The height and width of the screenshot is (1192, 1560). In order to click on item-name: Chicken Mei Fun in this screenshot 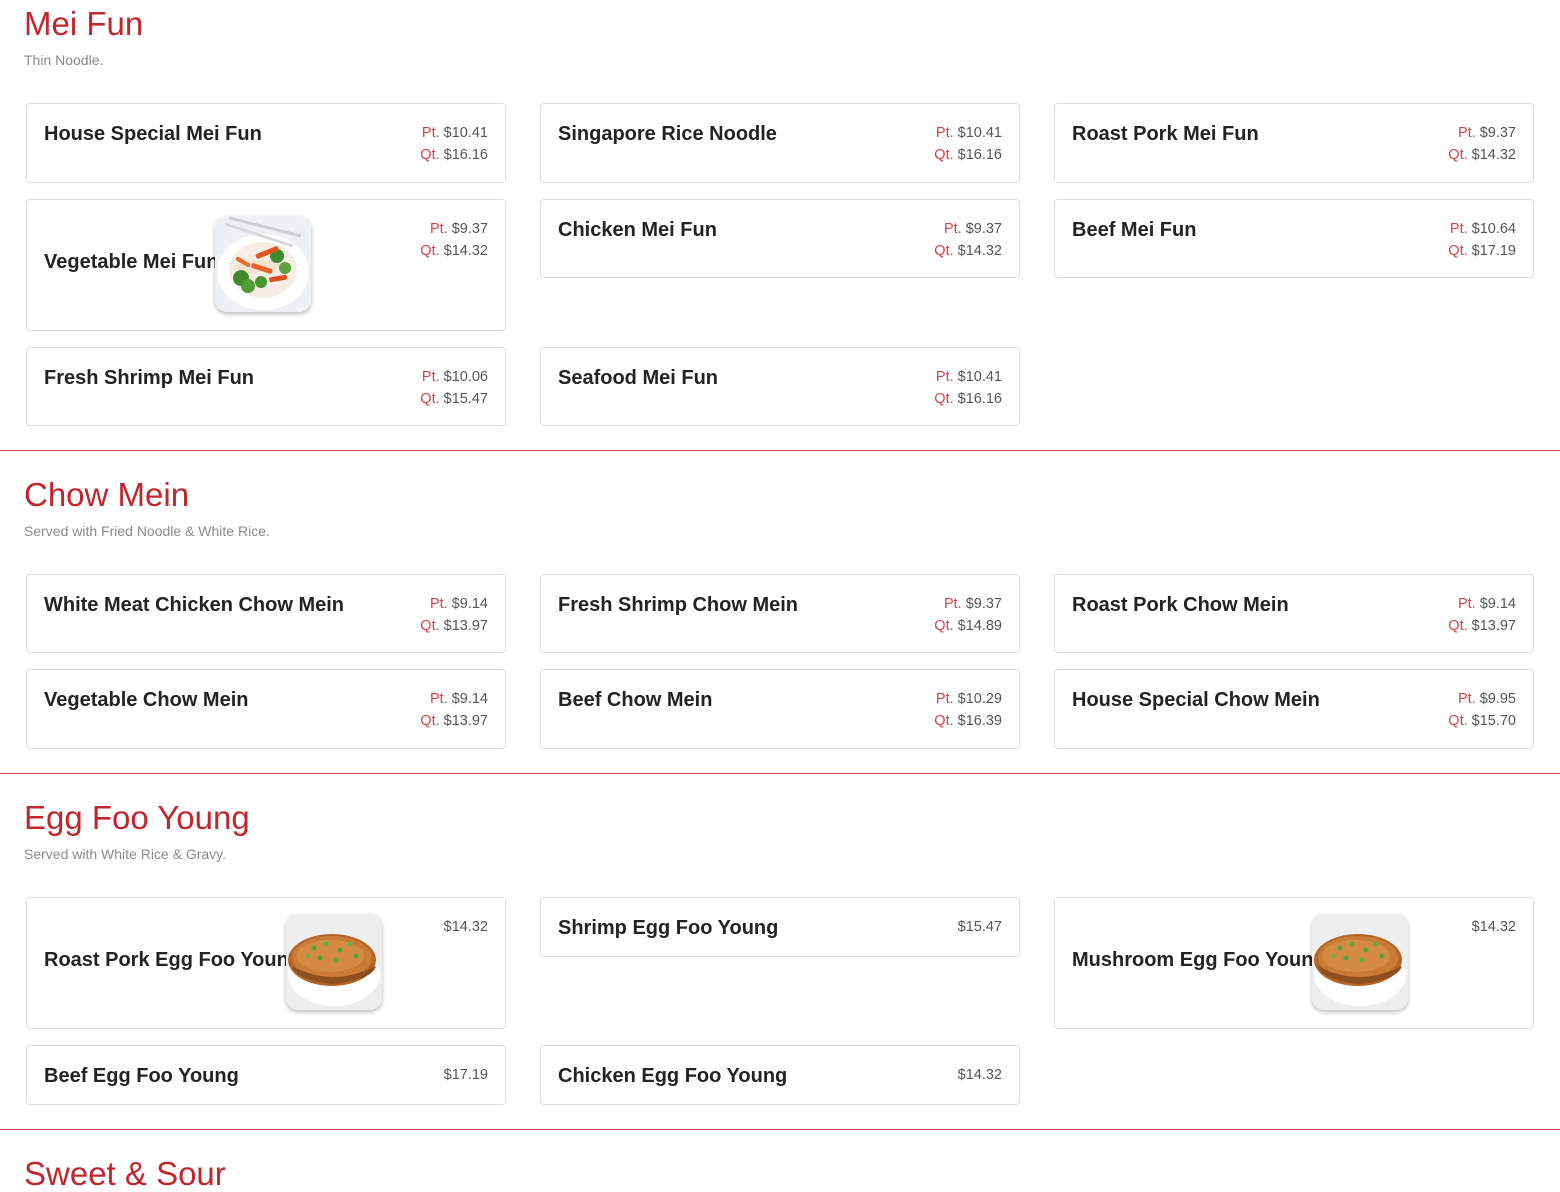, I will do `click(637, 230)`.